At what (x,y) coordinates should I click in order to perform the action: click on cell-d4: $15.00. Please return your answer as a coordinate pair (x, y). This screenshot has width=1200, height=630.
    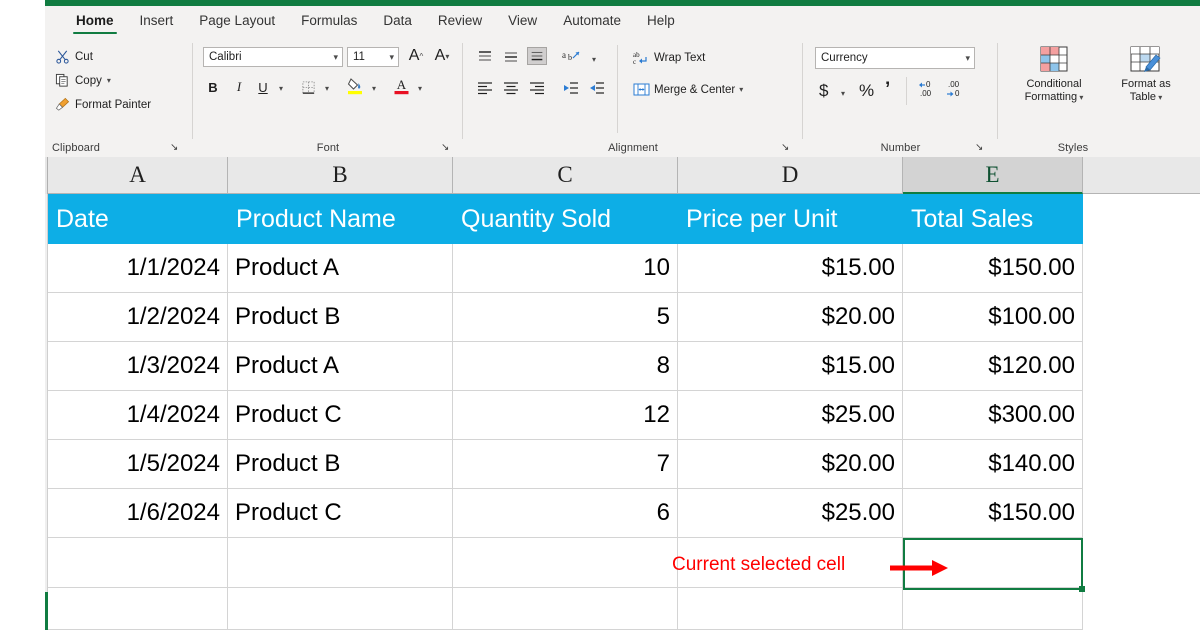
    Looking at the image, I should click on (790, 366).